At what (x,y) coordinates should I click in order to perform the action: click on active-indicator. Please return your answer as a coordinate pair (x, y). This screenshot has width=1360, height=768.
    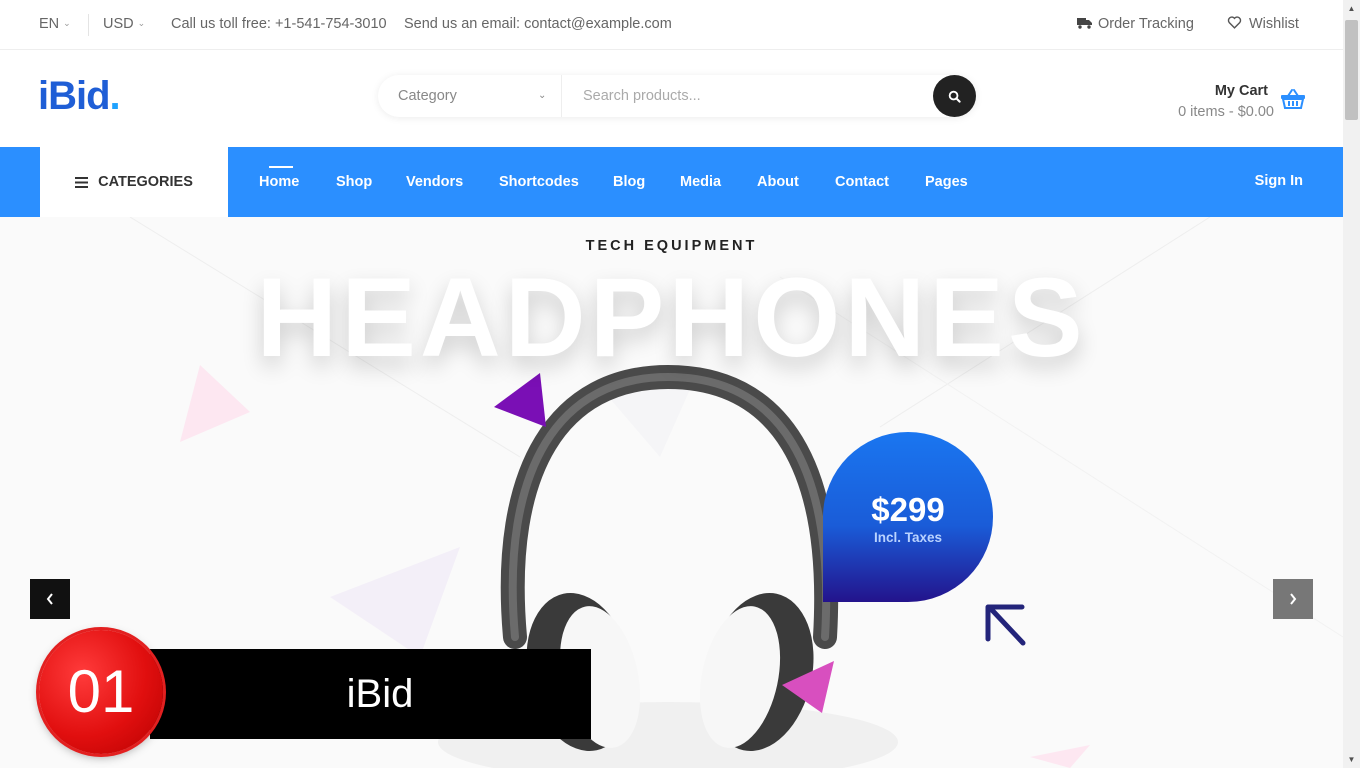
    Looking at the image, I should click on (281, 167).